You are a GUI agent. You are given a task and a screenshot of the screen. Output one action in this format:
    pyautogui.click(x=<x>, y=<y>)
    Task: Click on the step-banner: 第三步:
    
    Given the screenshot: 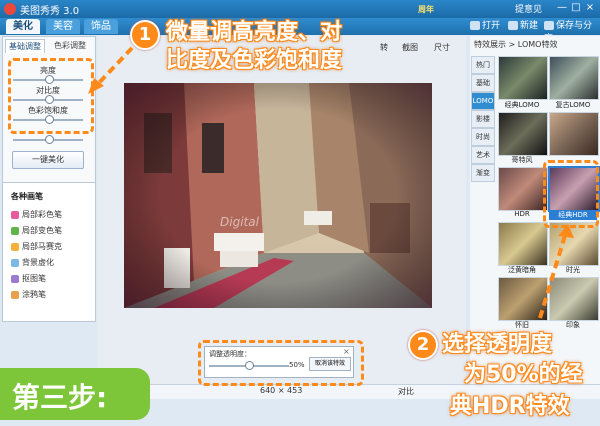 What is the action you would take?
    pyautogui.click(x=75, y=394)
    